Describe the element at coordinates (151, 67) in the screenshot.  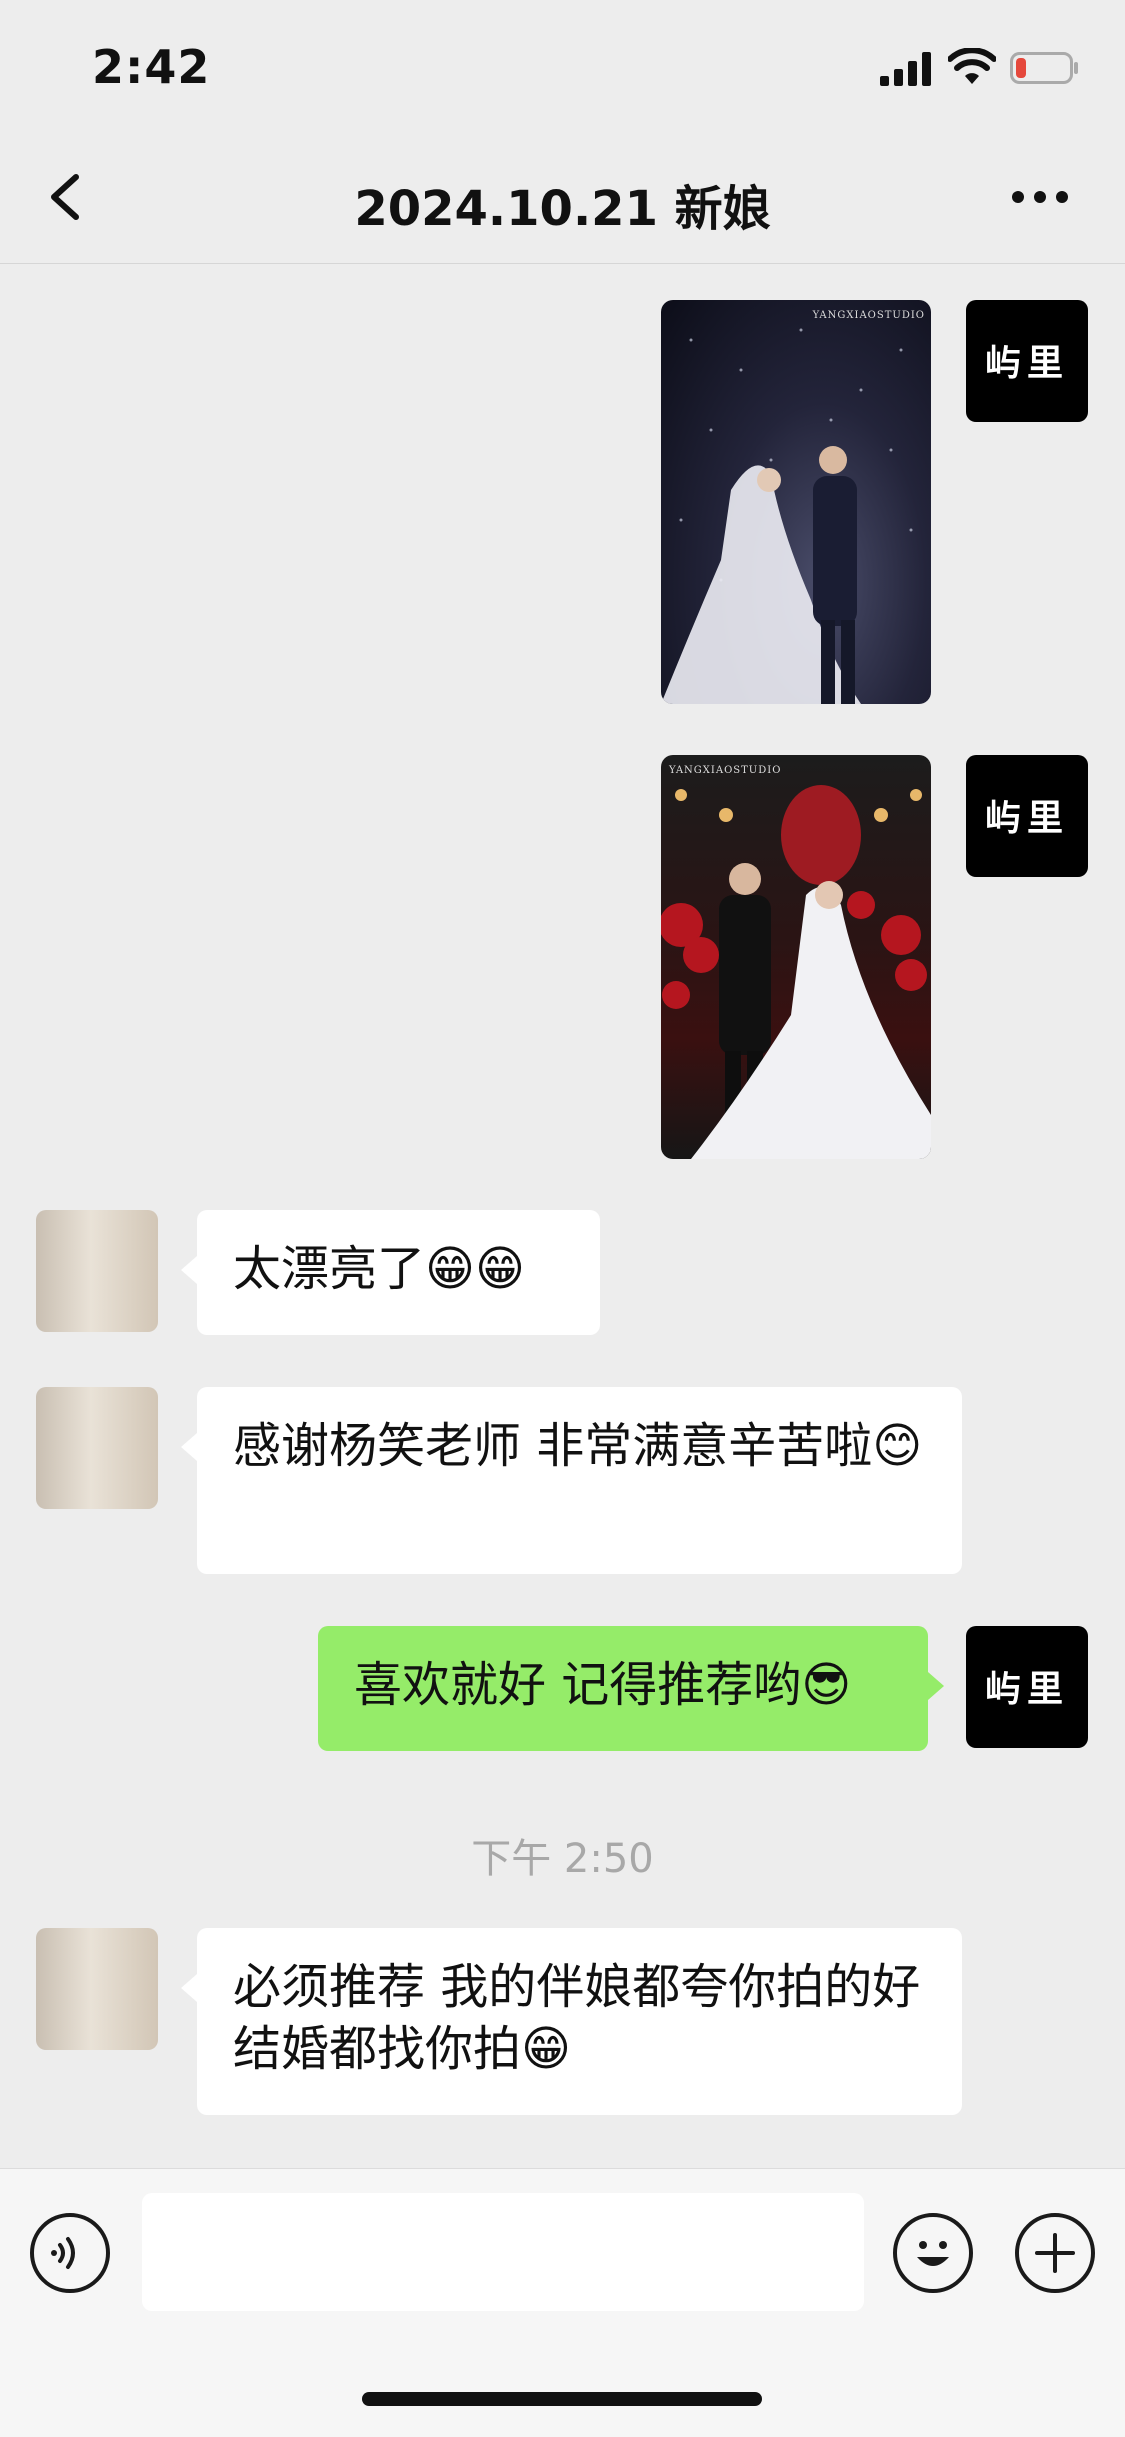
I see `status-time: 2:42` at that location.